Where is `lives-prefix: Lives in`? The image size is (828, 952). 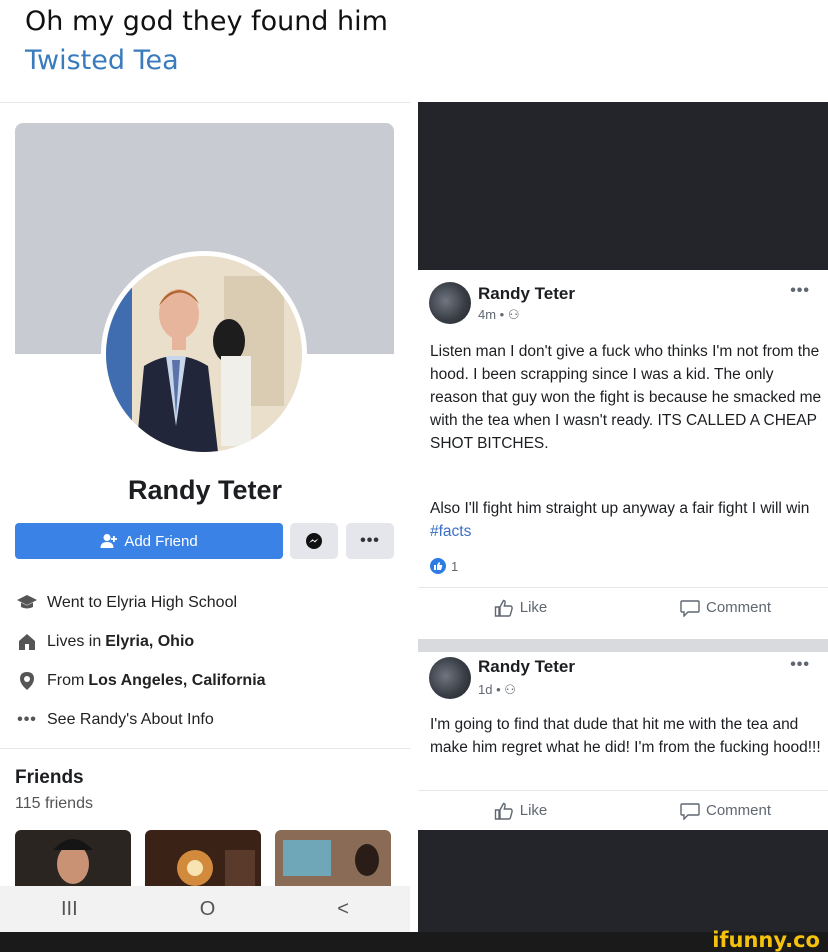 lives-prefix: Lives in is located at coordinates (74, 641).